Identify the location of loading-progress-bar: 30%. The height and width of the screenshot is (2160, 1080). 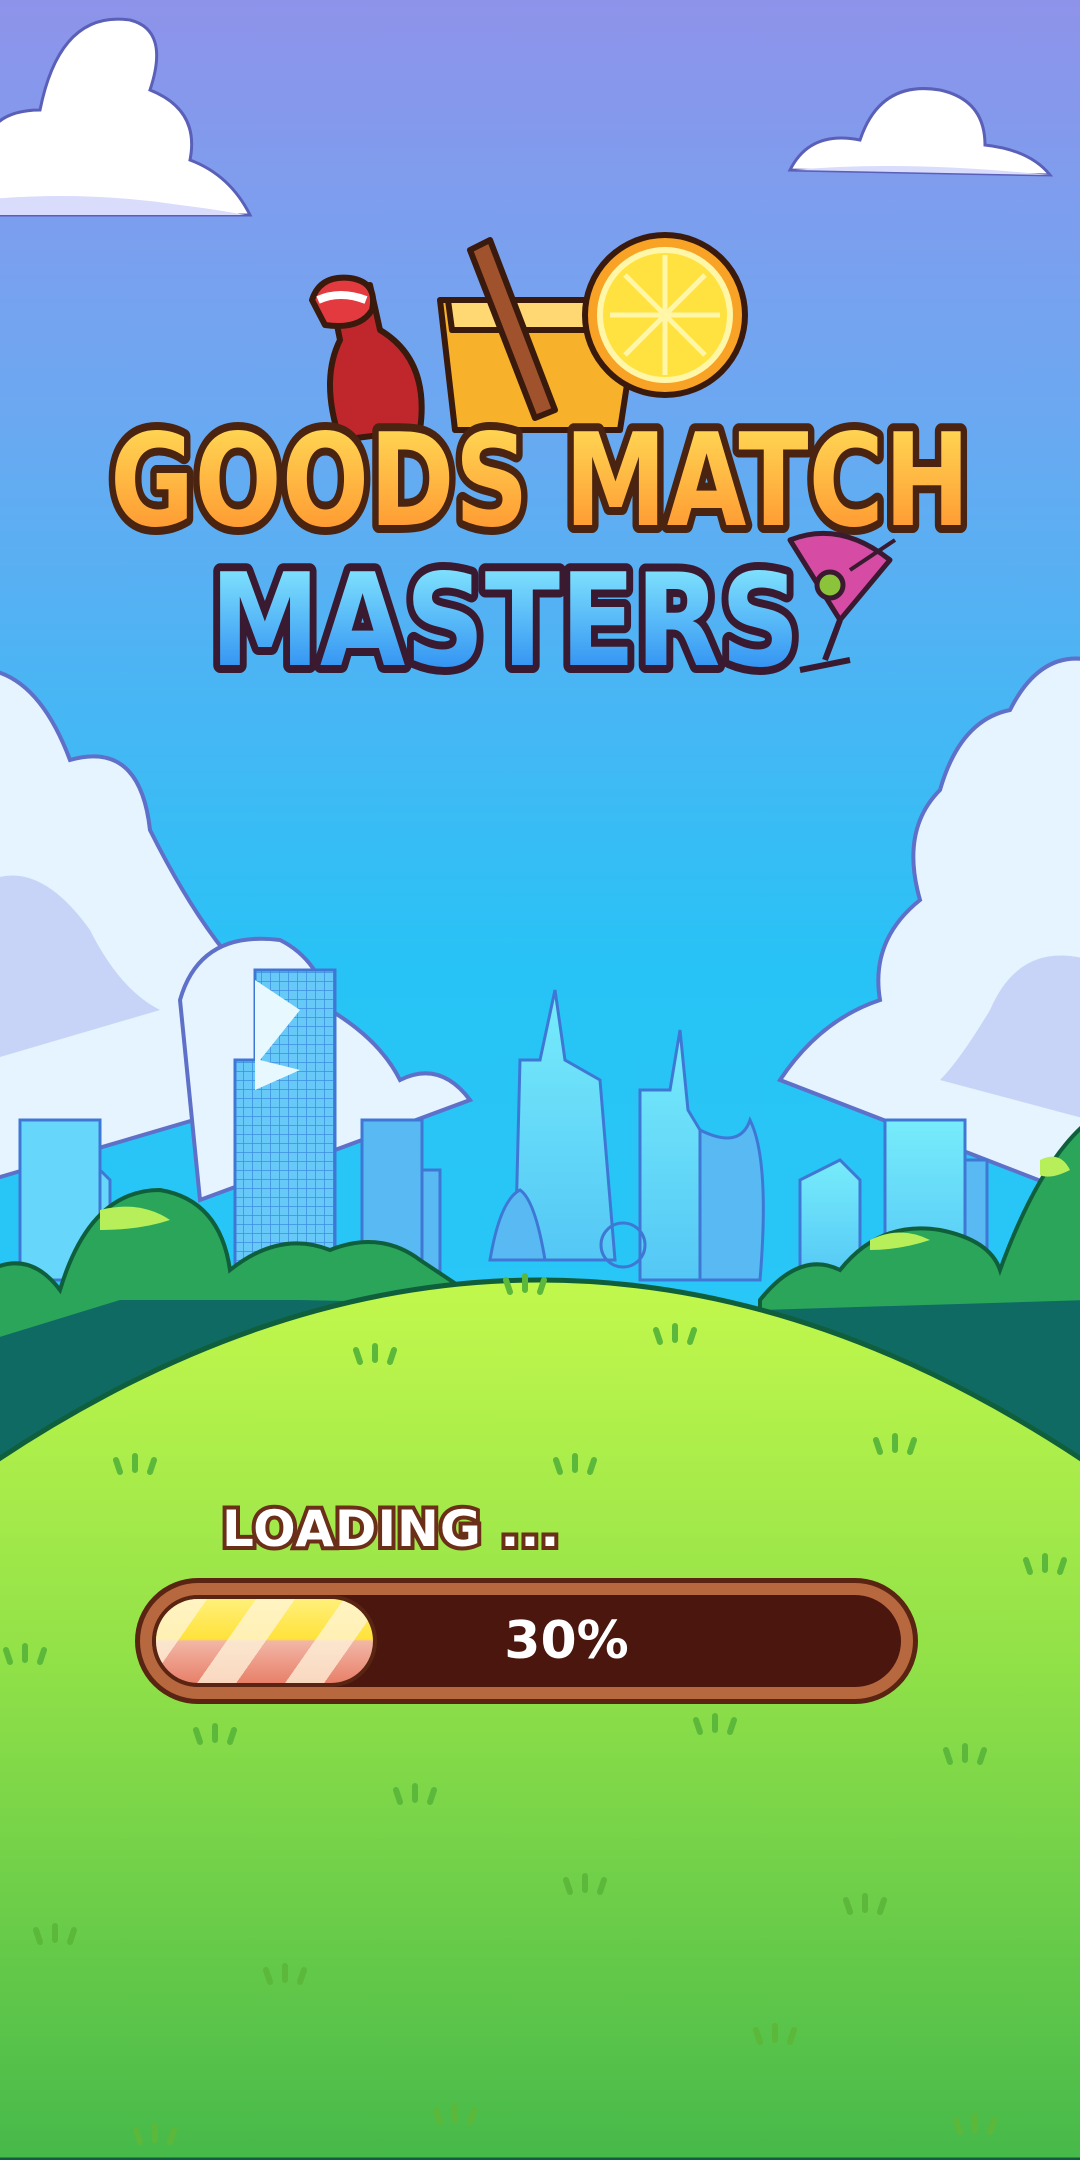
(526, 1641).